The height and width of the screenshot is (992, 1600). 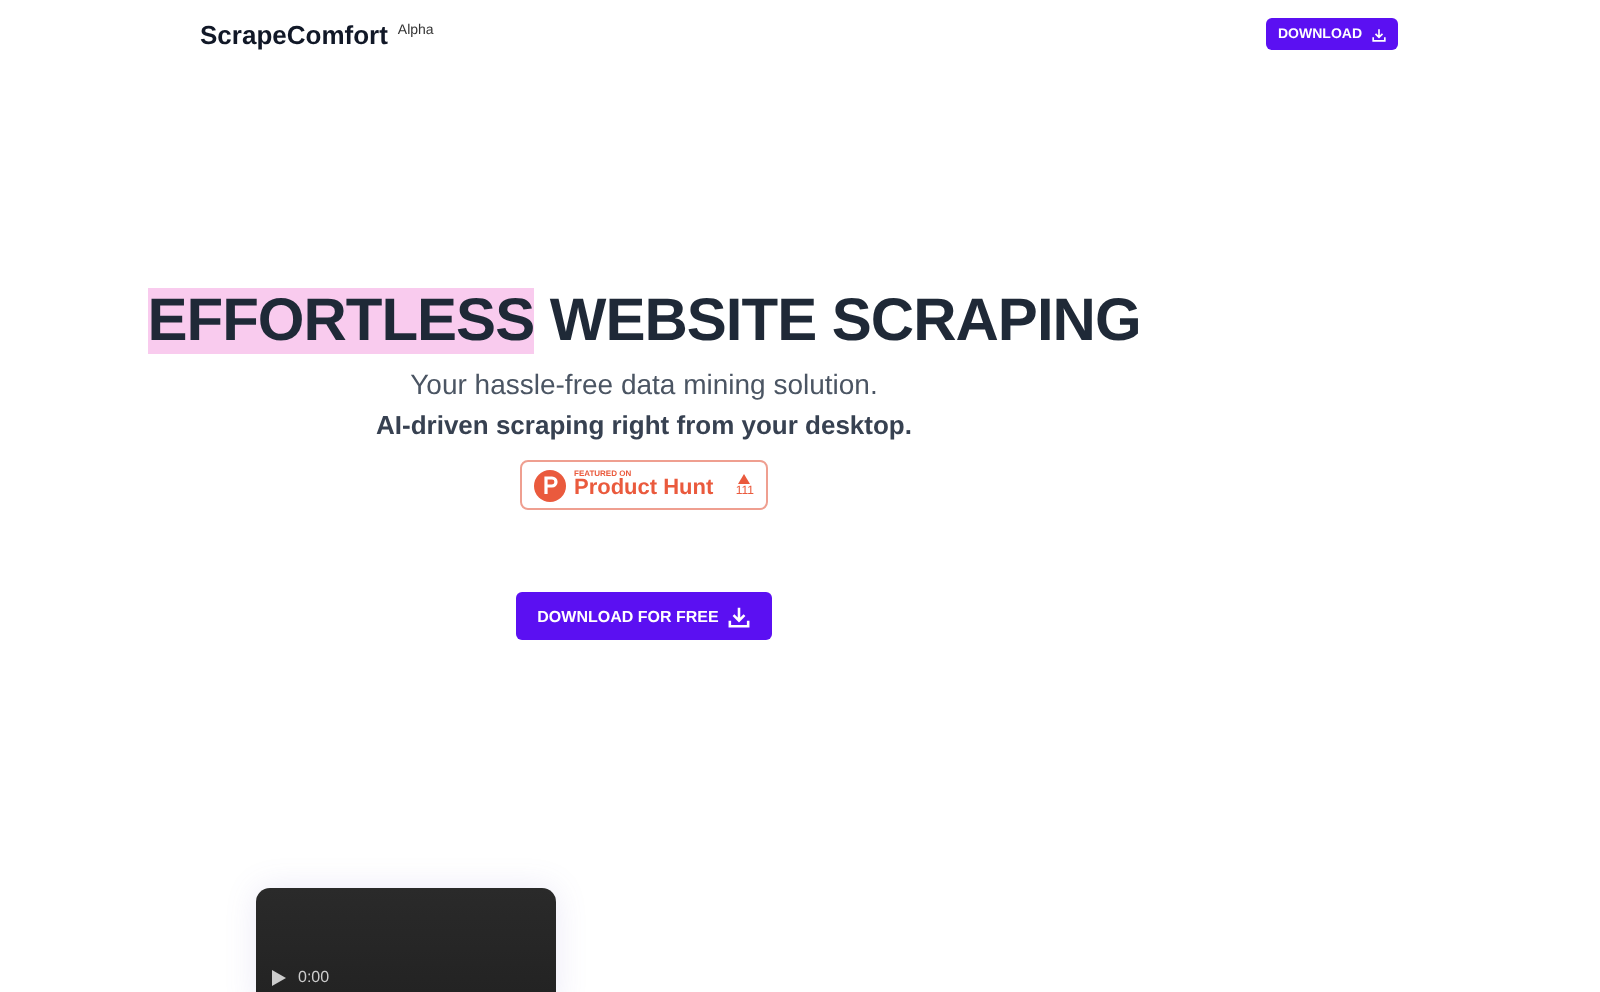 What do you see at coordinates (341, 321) in the screenshot?
I see `highlighted-title: EFFORTLESS` at bounding box center [341, 321].